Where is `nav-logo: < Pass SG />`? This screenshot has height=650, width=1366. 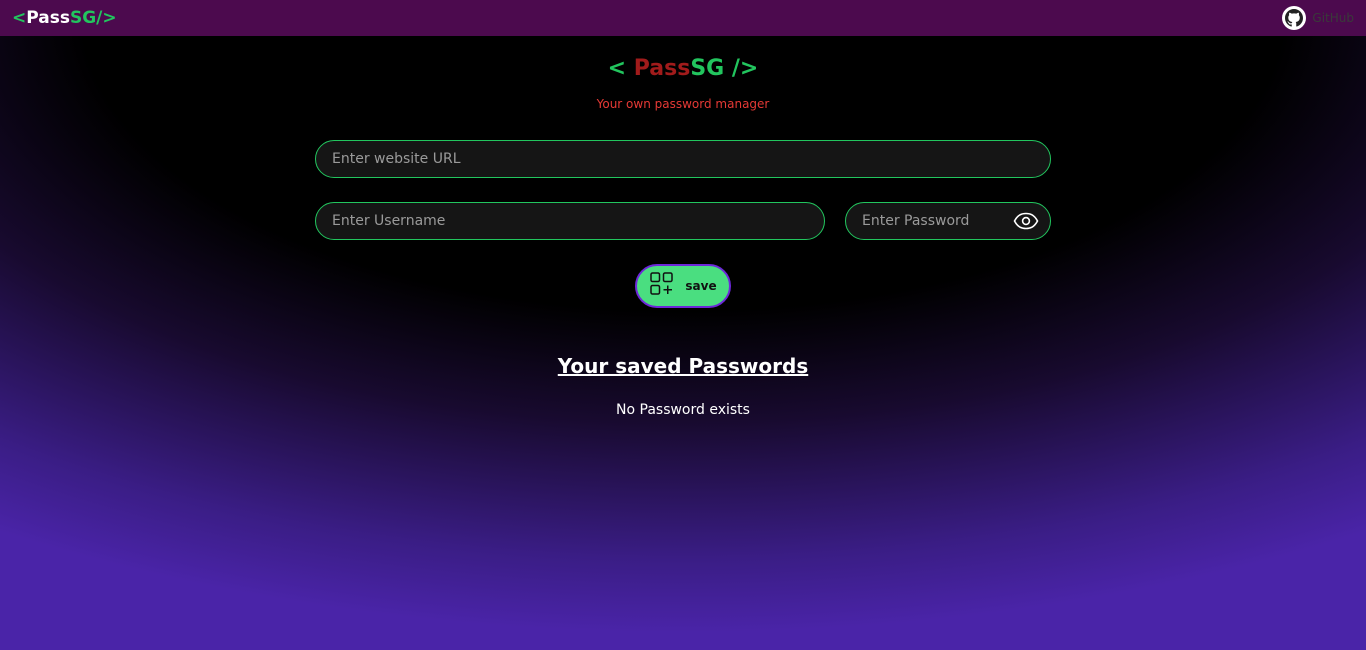
nav-logo: < Pass SG /> is located at coordinates (64, 18).